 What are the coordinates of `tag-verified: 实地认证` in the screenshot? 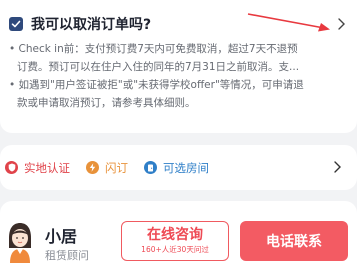 It's located at (37, 168).